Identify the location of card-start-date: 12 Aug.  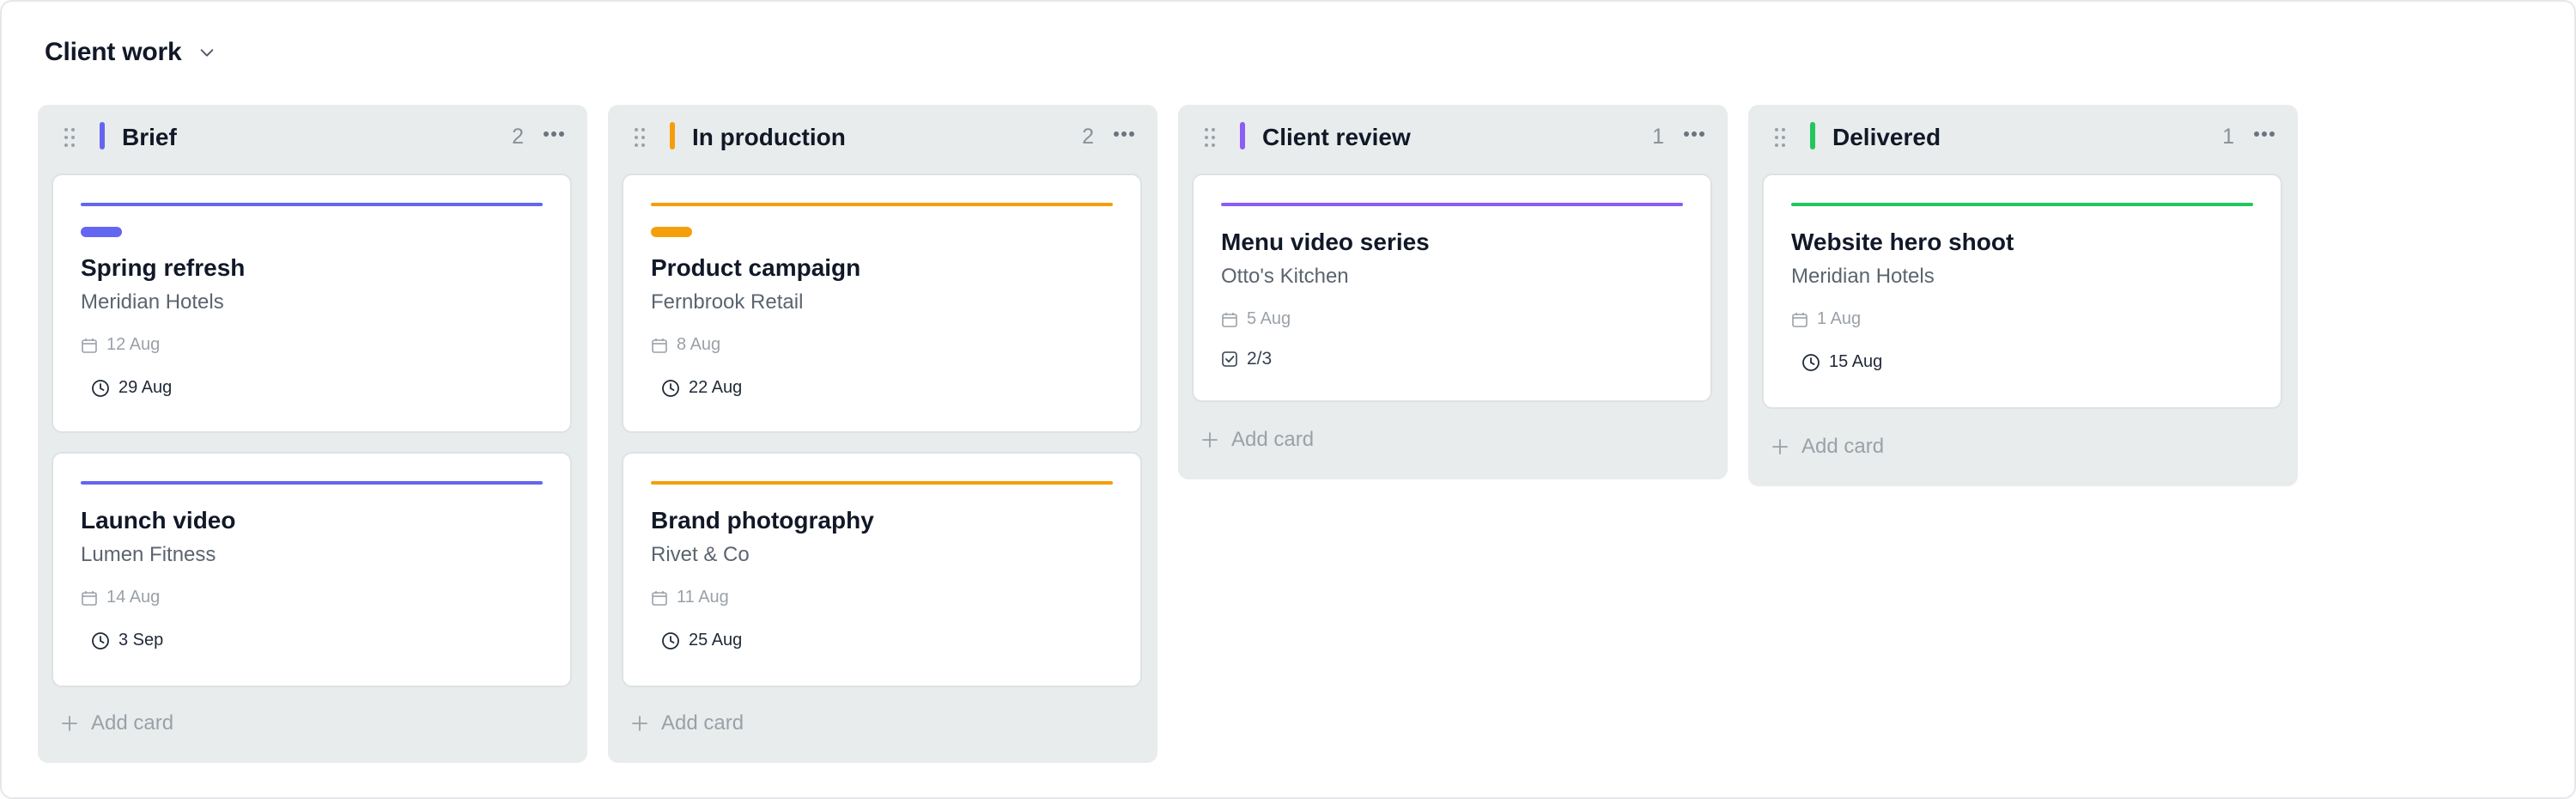
(121, 345).